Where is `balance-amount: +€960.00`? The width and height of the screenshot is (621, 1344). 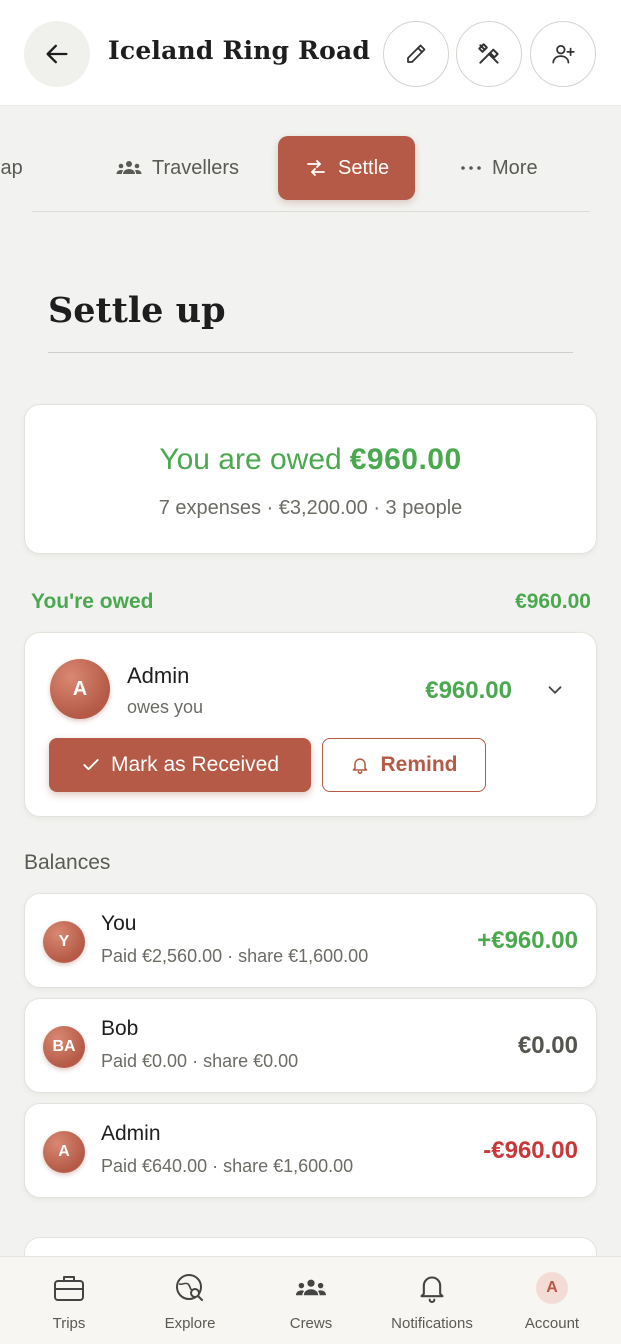 balance-amount: +€960.00 is located at coordinates (527, 940).